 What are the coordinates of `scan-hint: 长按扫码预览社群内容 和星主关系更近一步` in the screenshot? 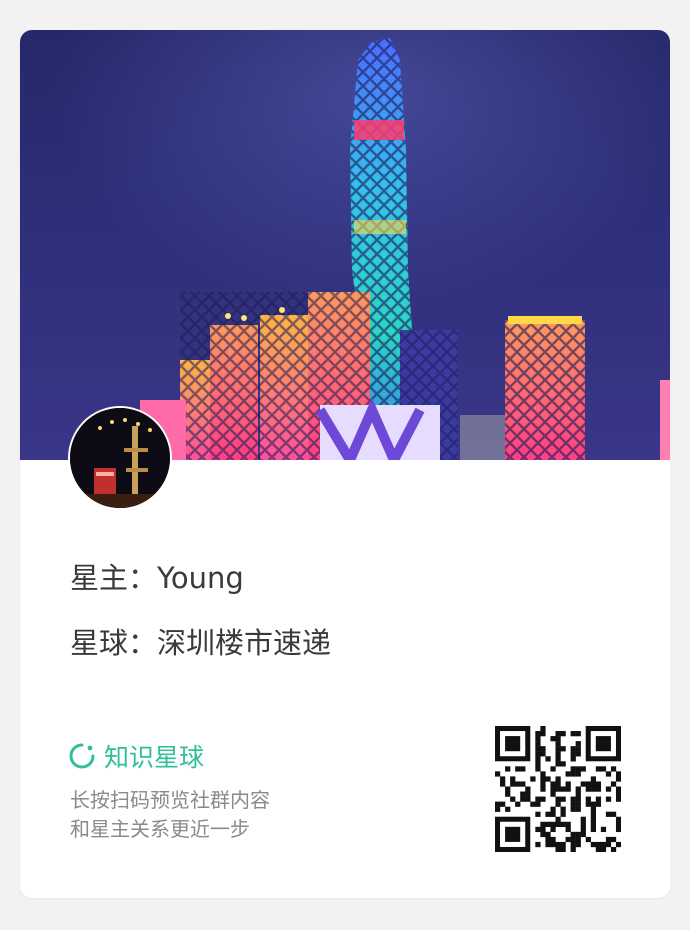 It's located at (170, 815).